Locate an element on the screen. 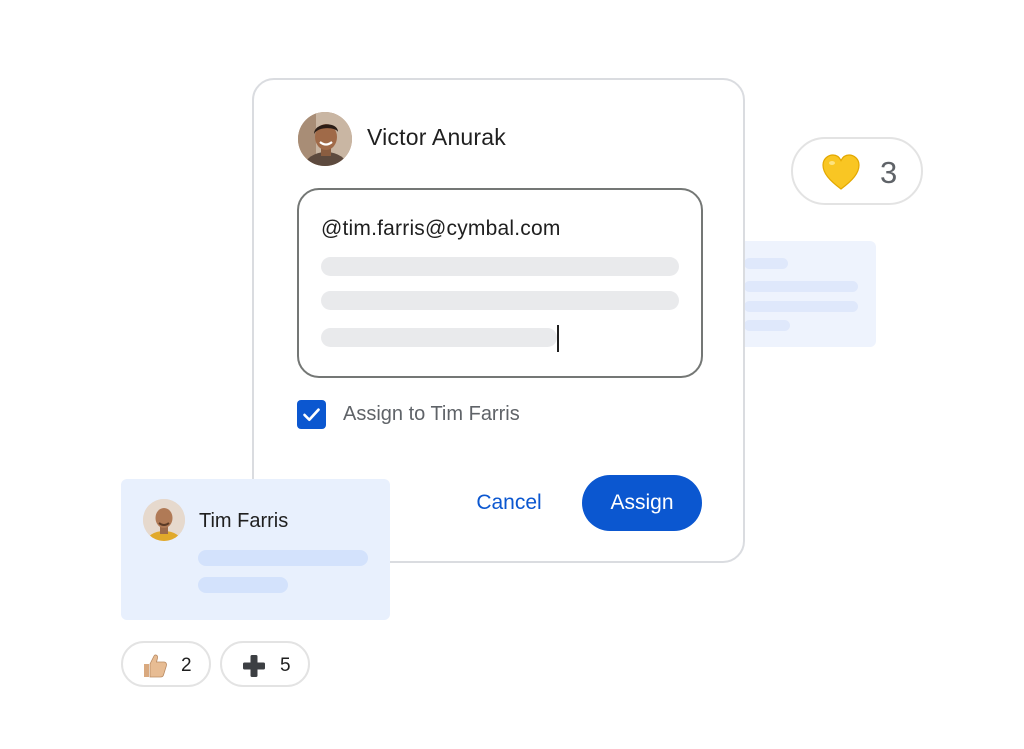 This screenshot has height=749, width=1024. plus-reaction-count: 5 is located at coordinates (285, 665).